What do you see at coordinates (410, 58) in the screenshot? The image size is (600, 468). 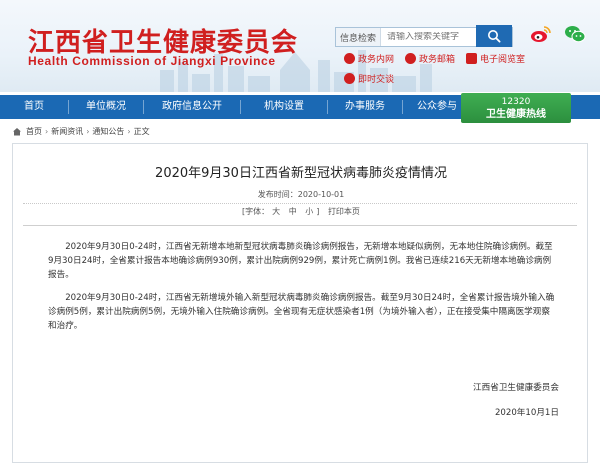 I see `mail-icon` at bounding box center [410, 58].